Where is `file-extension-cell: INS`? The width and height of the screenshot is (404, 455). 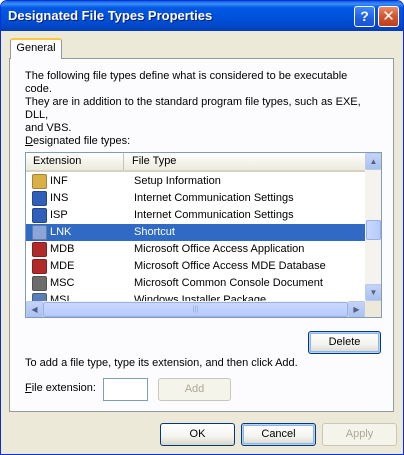
file-extension-cell: INS is located at coordinates (59, 198).